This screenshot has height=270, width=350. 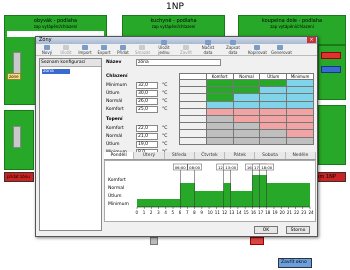 What do you see at coordinates (301, 155) in the screenshot?
I see `tab-nedele: Neděle` at bounding box center [301, 155].